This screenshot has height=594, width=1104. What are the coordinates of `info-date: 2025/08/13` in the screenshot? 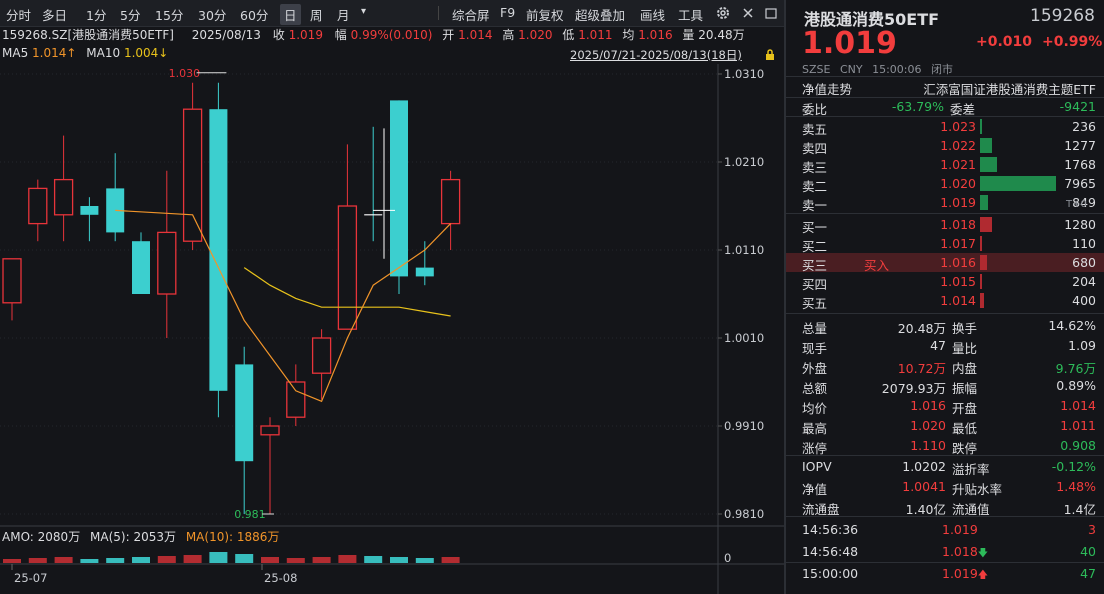 It's located at (226, 35).